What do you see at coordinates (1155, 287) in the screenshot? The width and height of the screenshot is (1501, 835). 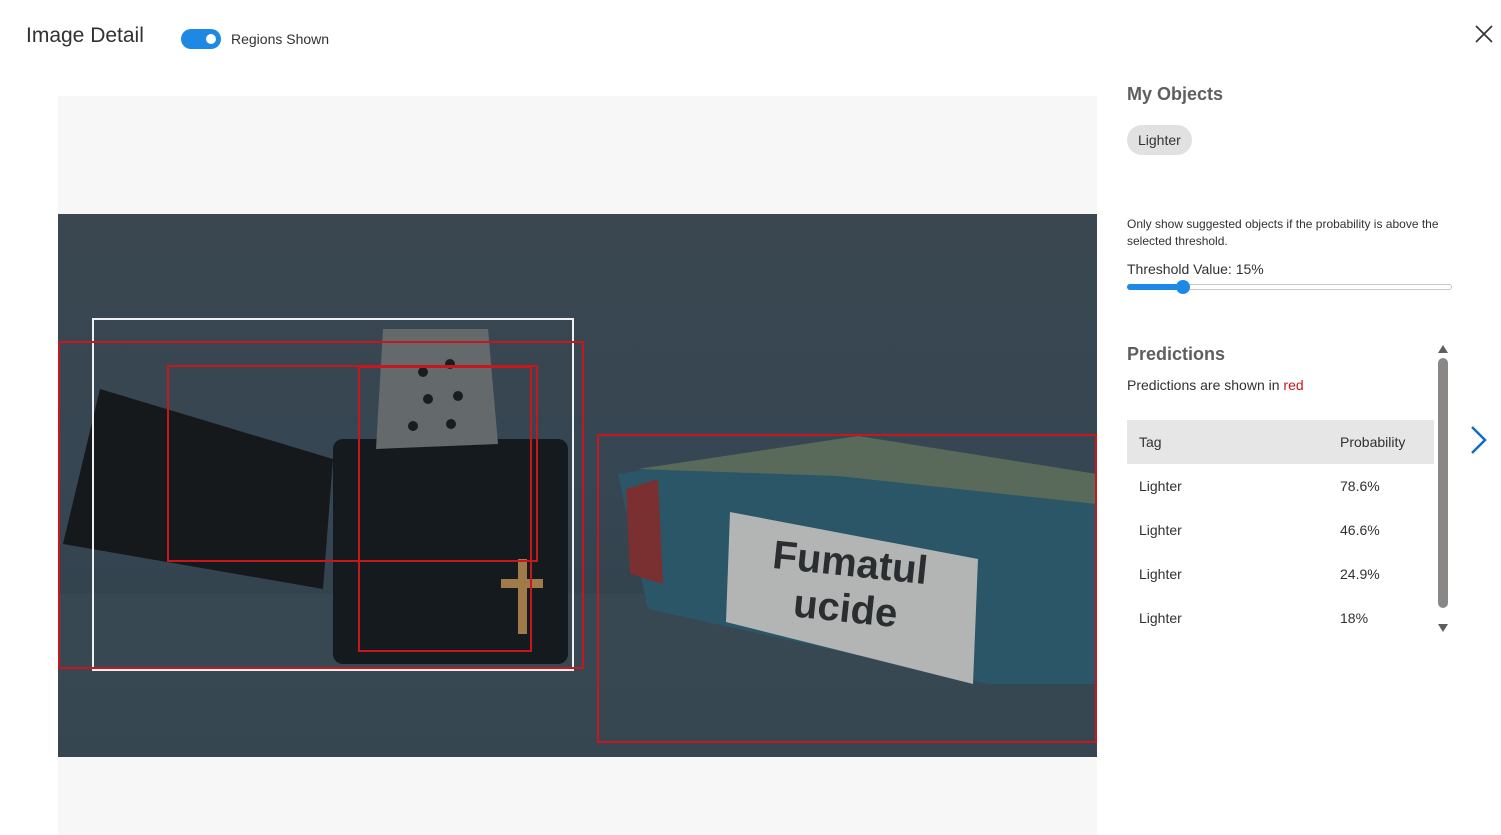 I see `threshold-slider-fill` at bounding box center [1155, 287].